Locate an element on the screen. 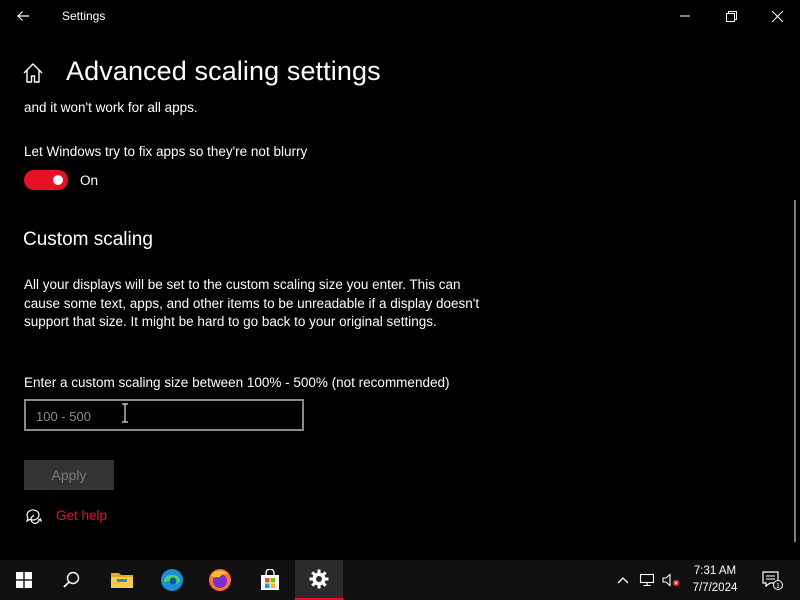 The height and width of the screenshot is (600, 800). home-button is located at coordinates (34, 74).